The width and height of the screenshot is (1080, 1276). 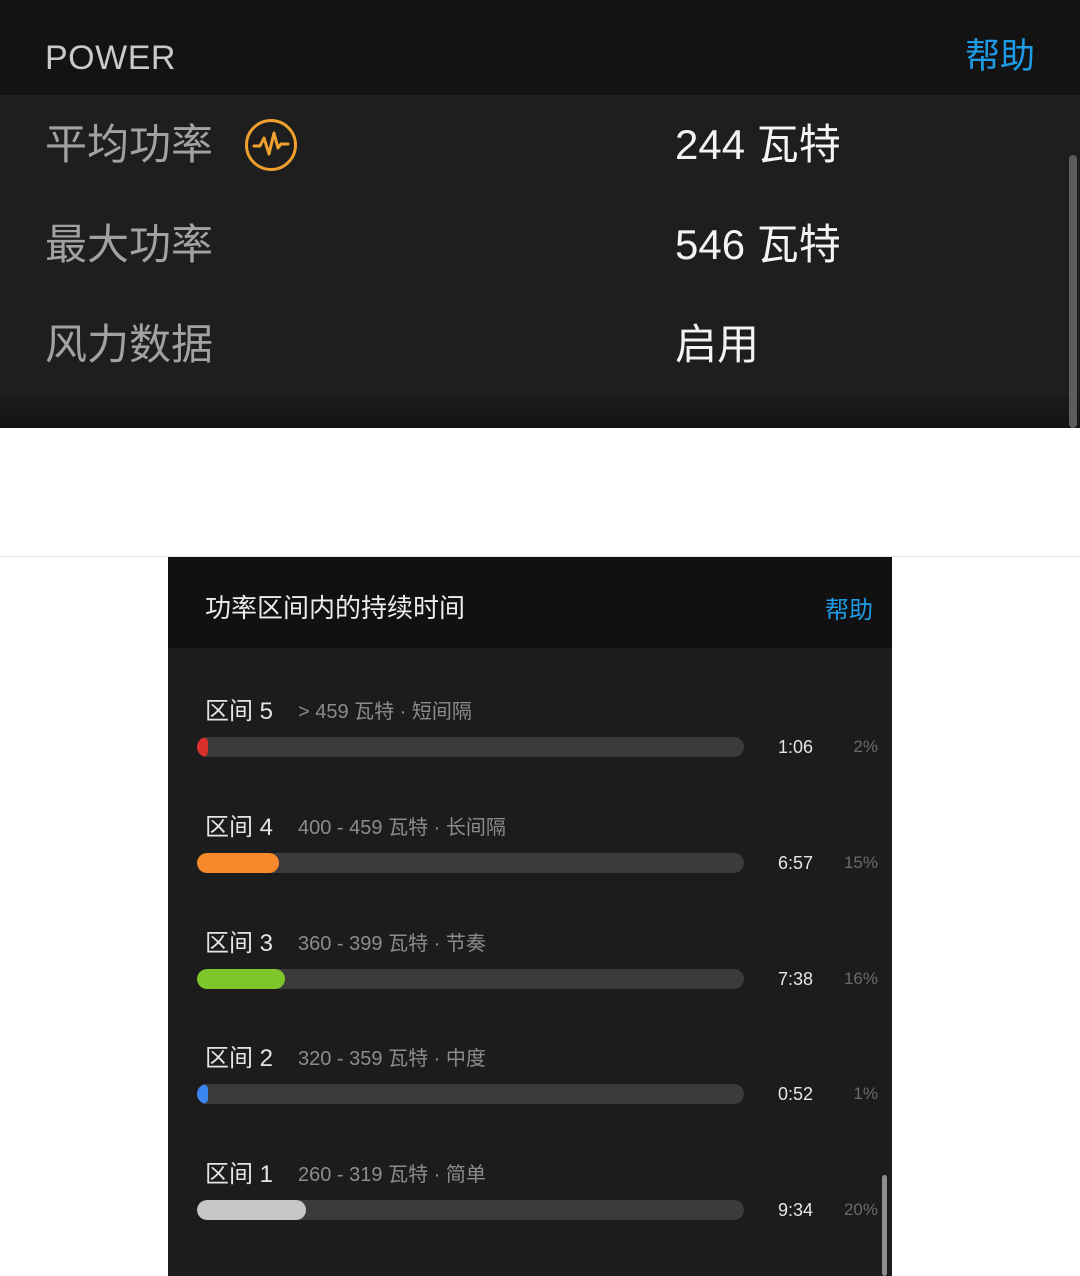 I want to click on average-power-value: 244 瓦特, so click(x=758, y=144).